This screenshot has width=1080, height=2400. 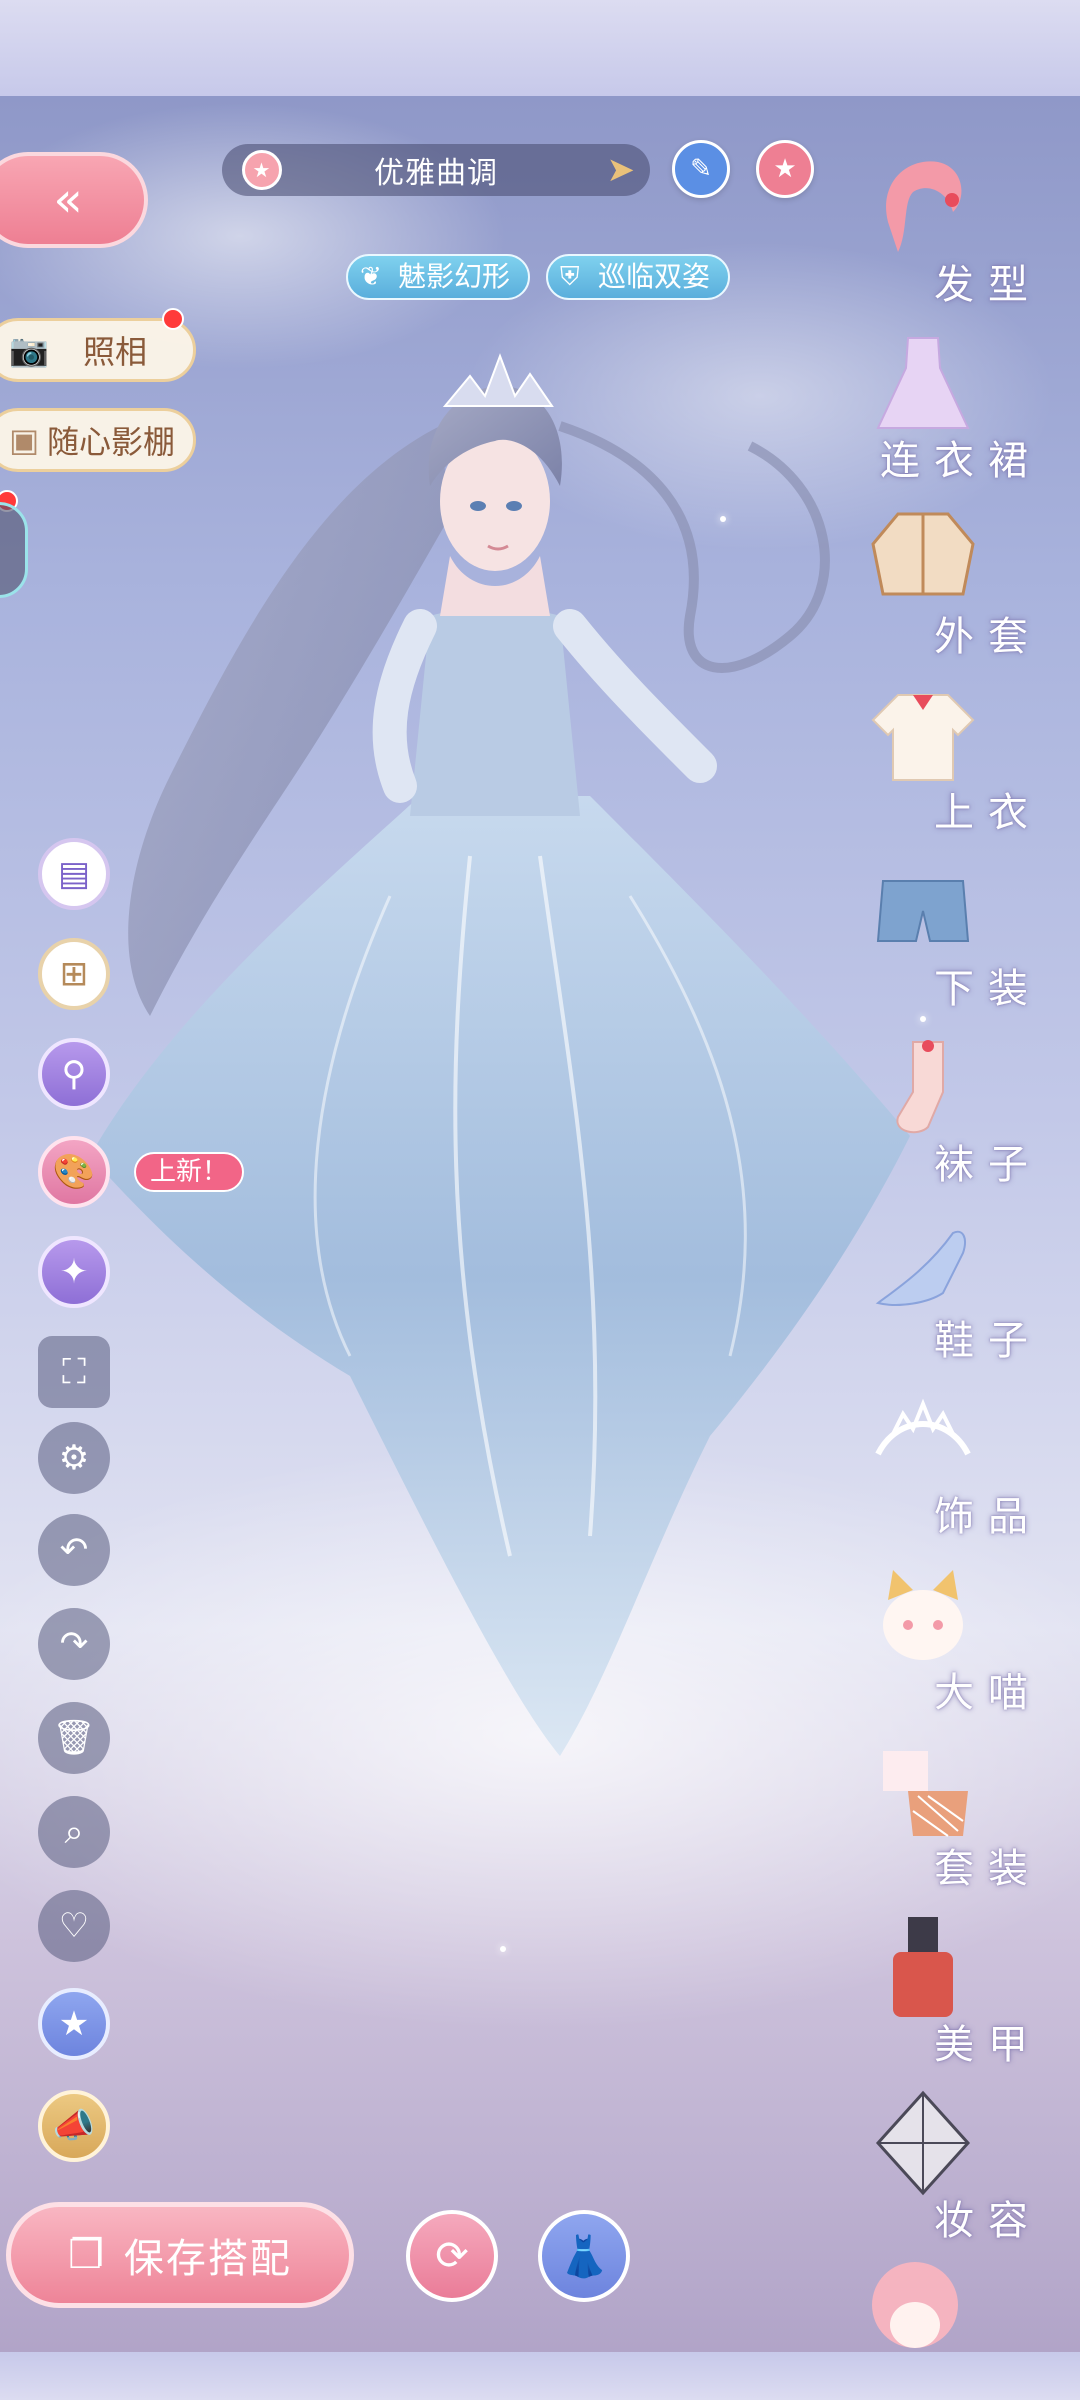 I want to click on trash-icon: 🗑, so click(x=74, y=1738).